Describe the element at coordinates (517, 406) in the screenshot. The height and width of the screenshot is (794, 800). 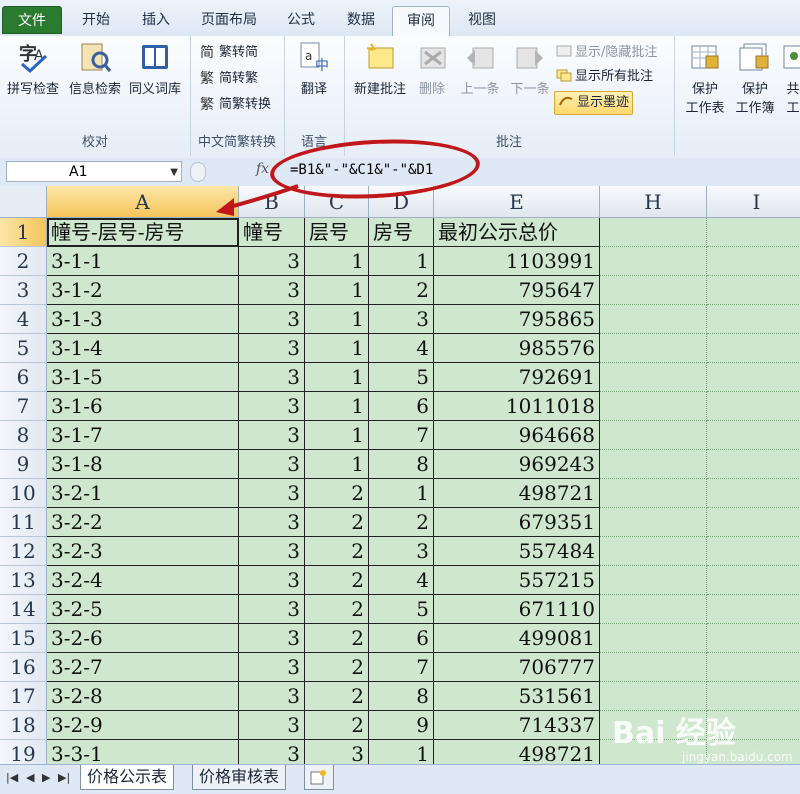
I see `table-cell: 1011018` at that location.